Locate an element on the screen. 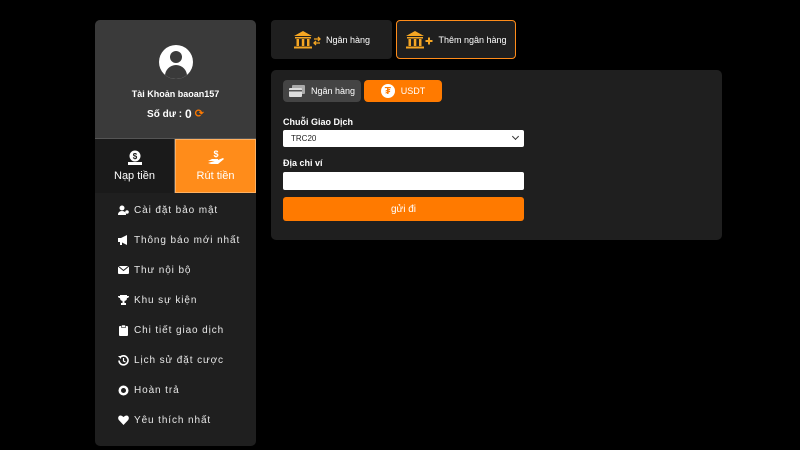 The width and height of the screenshot is (800, 450). account-label: Tài Khoản is located at coordinates (153, 94).